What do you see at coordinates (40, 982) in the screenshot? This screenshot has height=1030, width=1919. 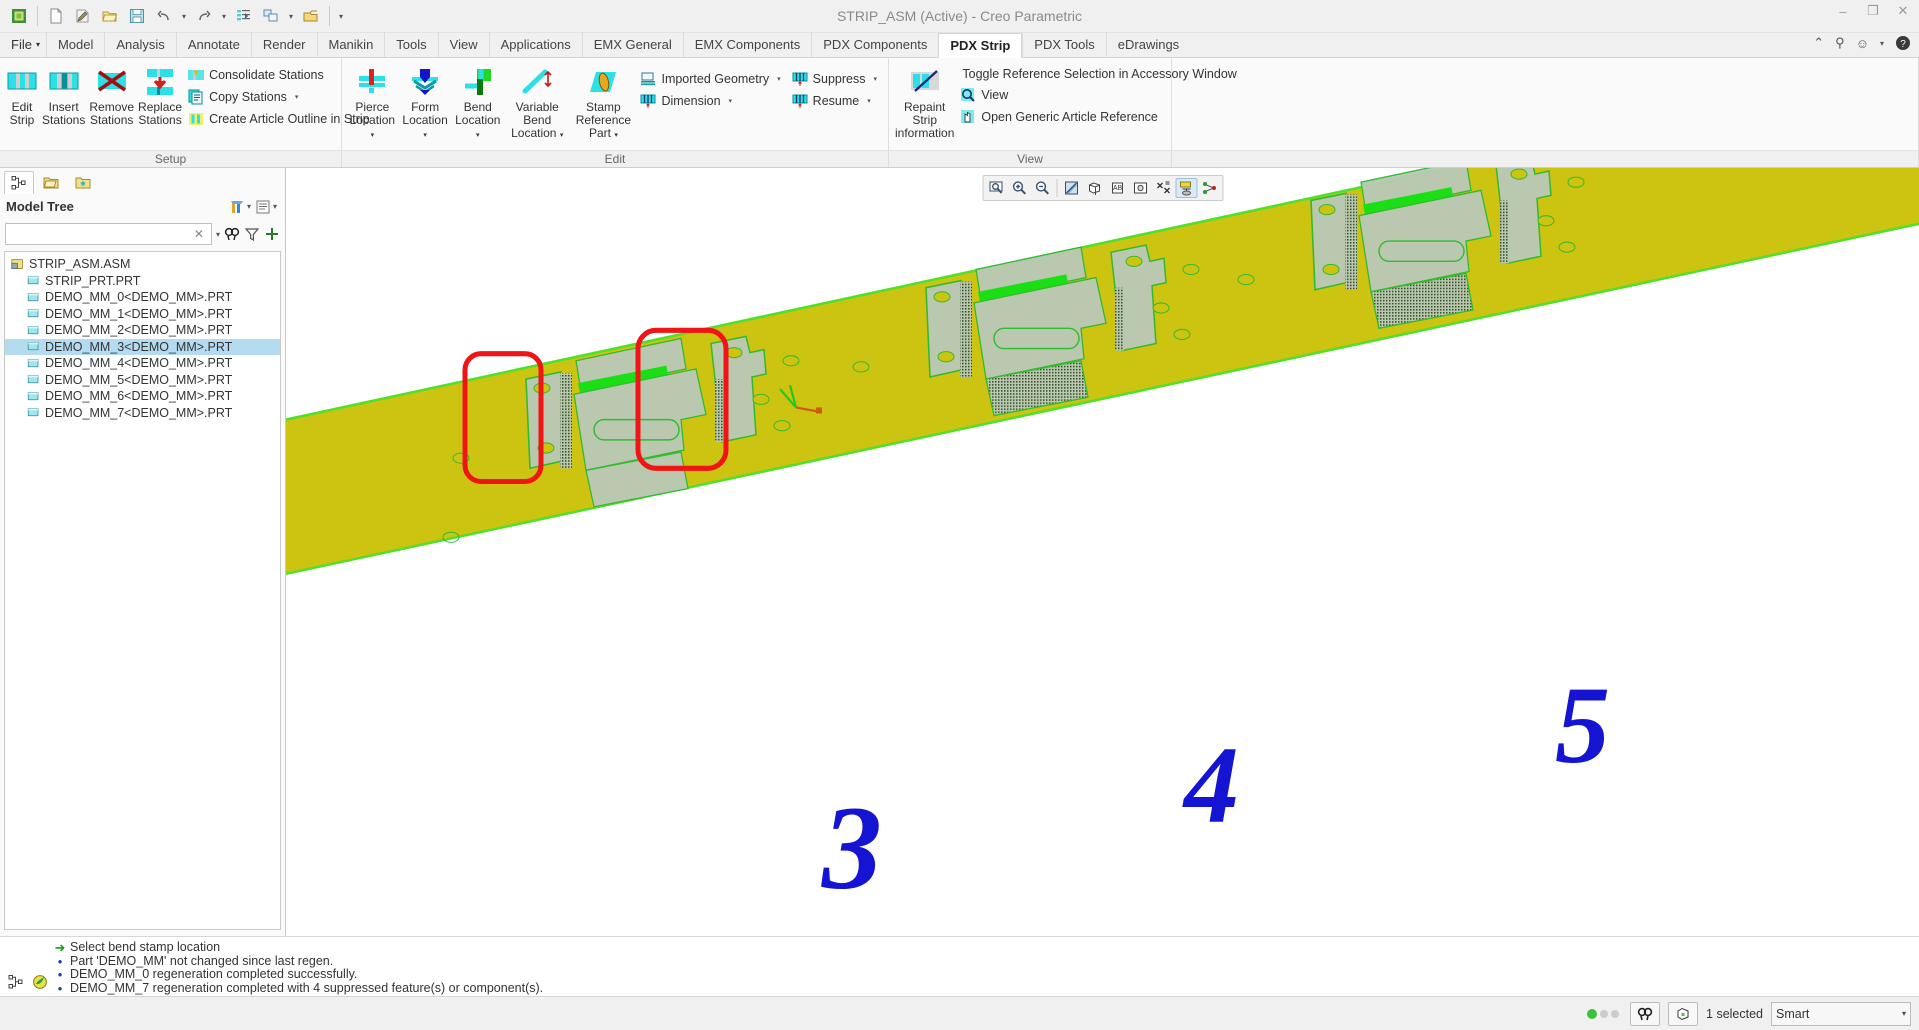 I see `browser-toggle-button` at bounding box center [40, 982].